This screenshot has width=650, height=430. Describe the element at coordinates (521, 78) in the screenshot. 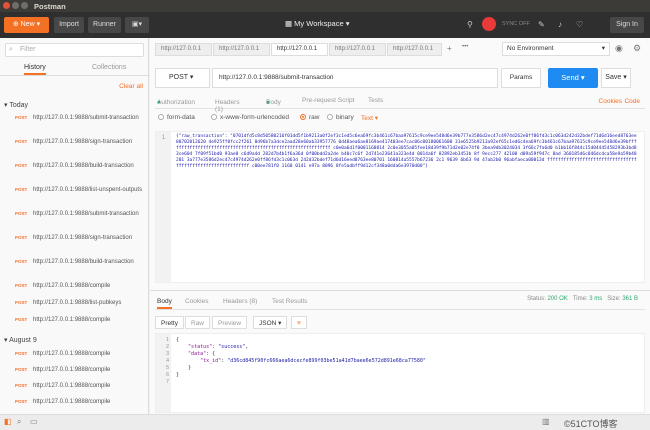

I see `params-button: Params` at that location.